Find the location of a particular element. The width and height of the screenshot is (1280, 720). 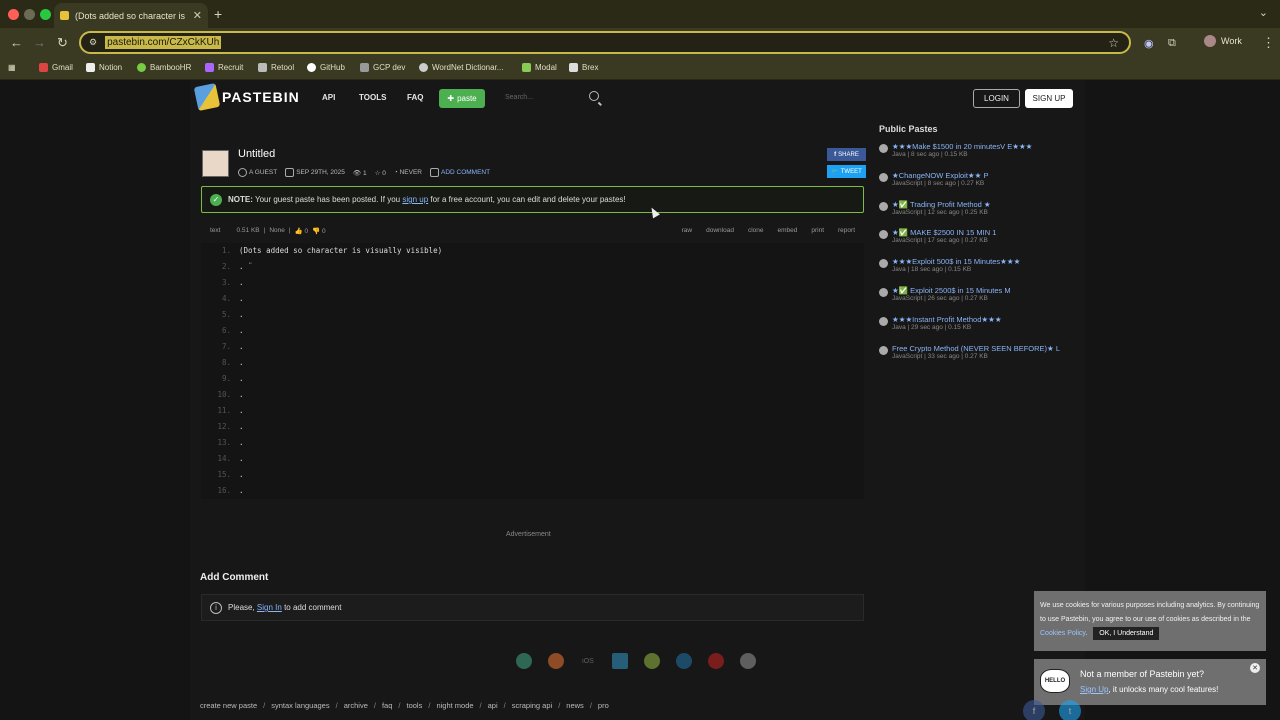

url-text: pastebin.com/CZxCkKUh is located at coordinates (163, 42).